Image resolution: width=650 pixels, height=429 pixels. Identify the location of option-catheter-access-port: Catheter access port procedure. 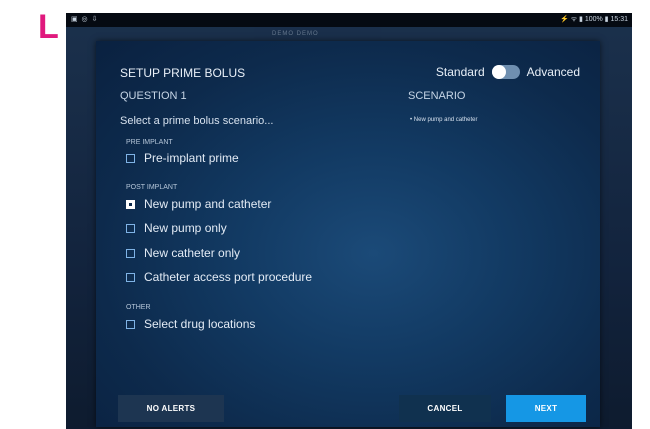
(219, 277).